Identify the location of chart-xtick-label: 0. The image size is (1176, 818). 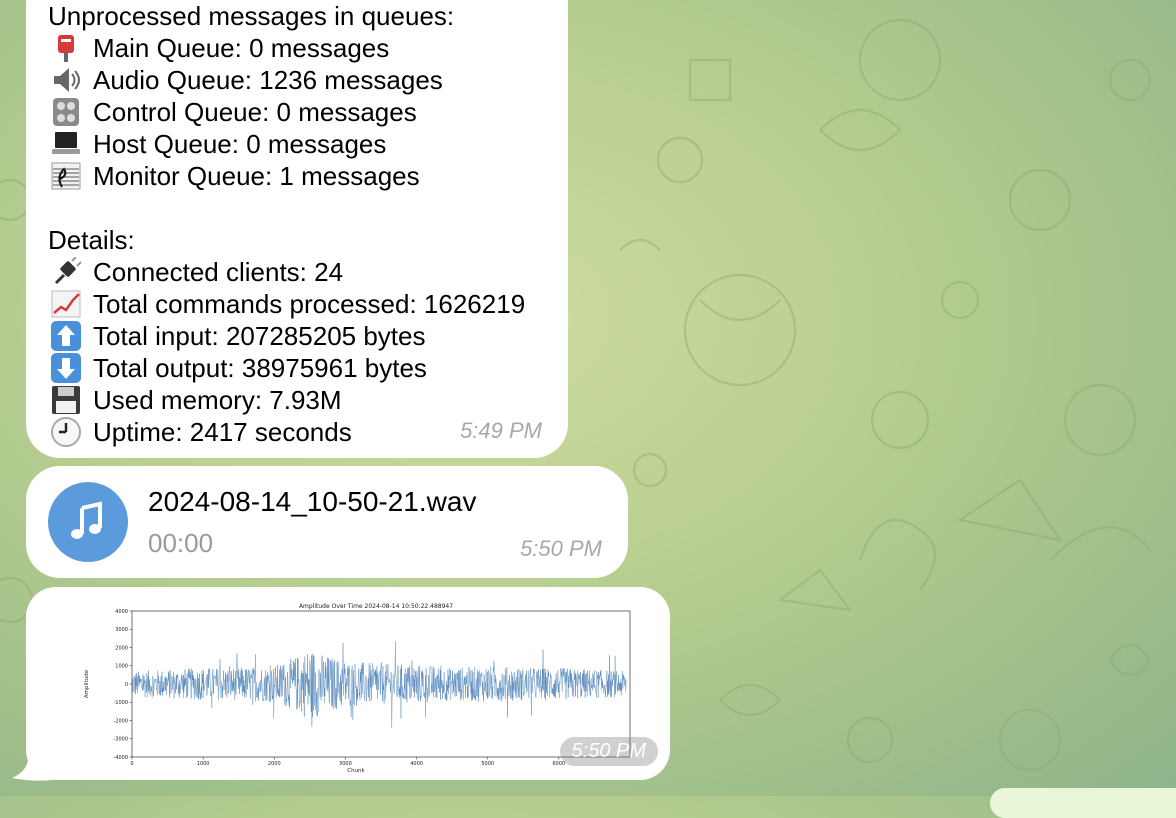
(131, 764).